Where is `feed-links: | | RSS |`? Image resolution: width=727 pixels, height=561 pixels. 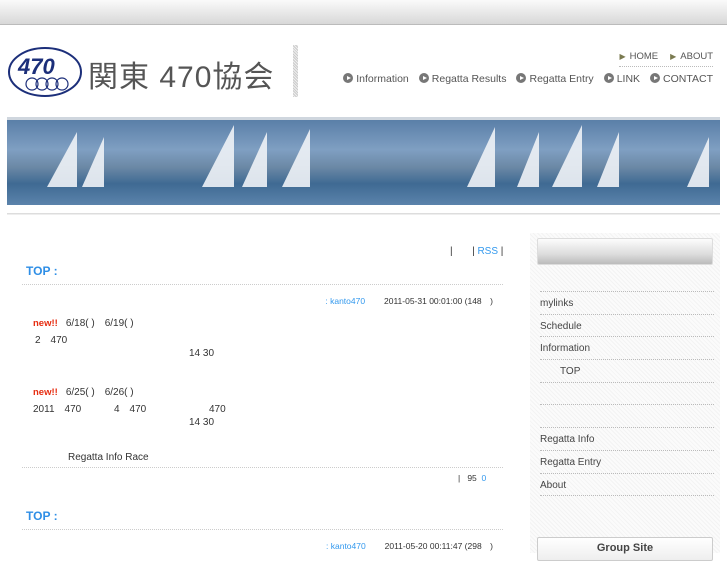
feed-links: | | RSS | is located at coordinates (476, 251).